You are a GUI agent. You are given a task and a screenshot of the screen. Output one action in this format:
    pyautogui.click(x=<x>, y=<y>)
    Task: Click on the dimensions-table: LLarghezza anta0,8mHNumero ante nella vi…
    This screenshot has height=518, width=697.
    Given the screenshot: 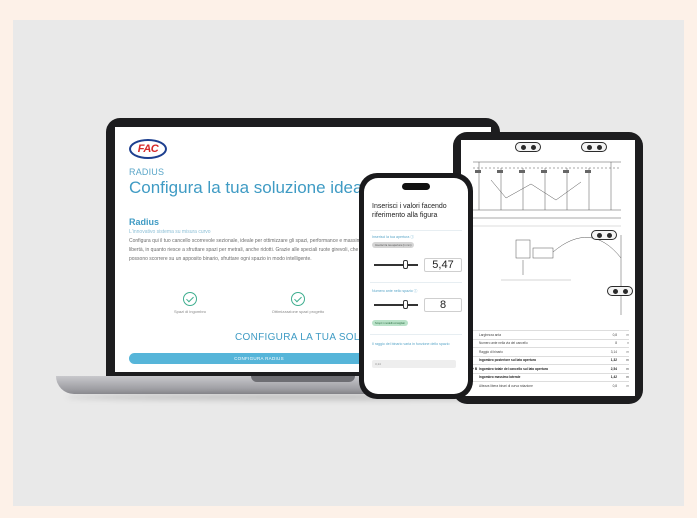 What is the action you would take?
    pyautogui.click(x=549, y=360)
    